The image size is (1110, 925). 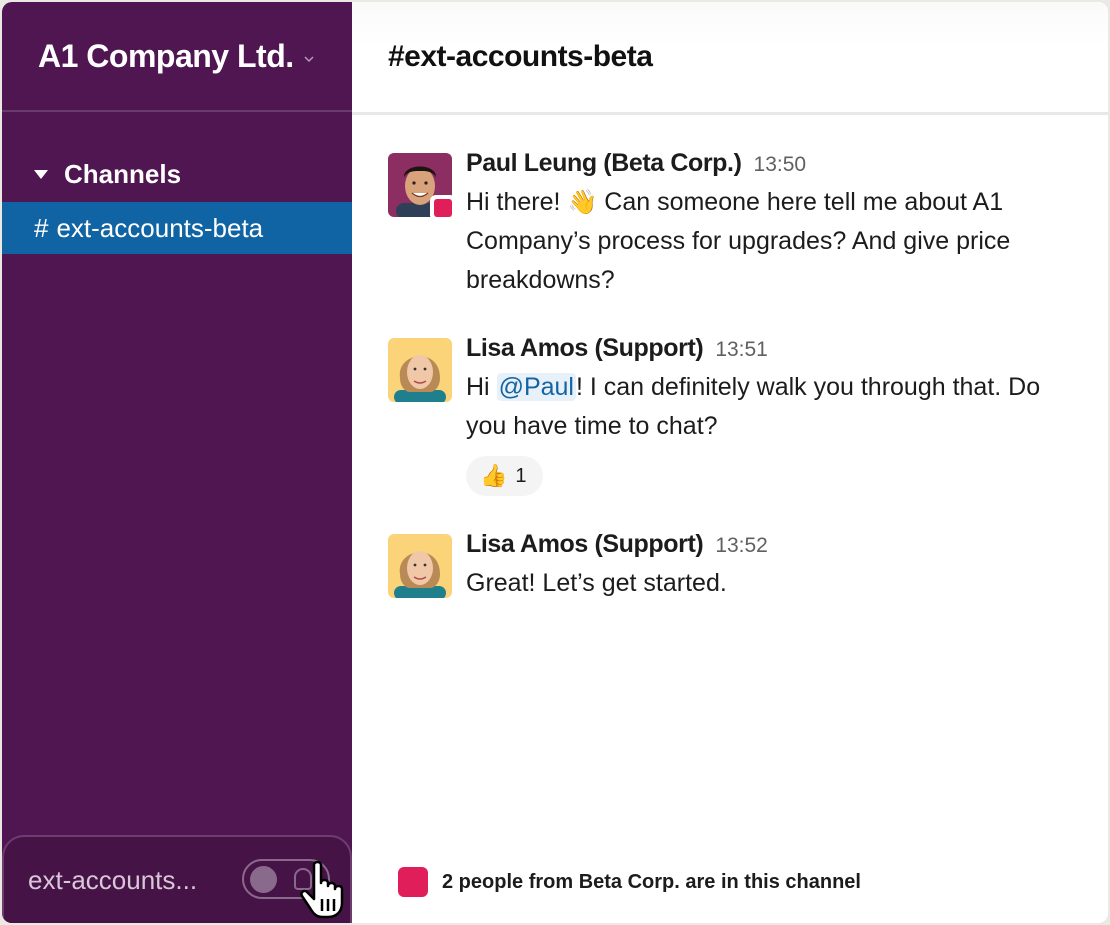 What do you see at coordinates (41, 174) in the screenshot?
I see `caret-down-icon` at bounding box center [41, 174].